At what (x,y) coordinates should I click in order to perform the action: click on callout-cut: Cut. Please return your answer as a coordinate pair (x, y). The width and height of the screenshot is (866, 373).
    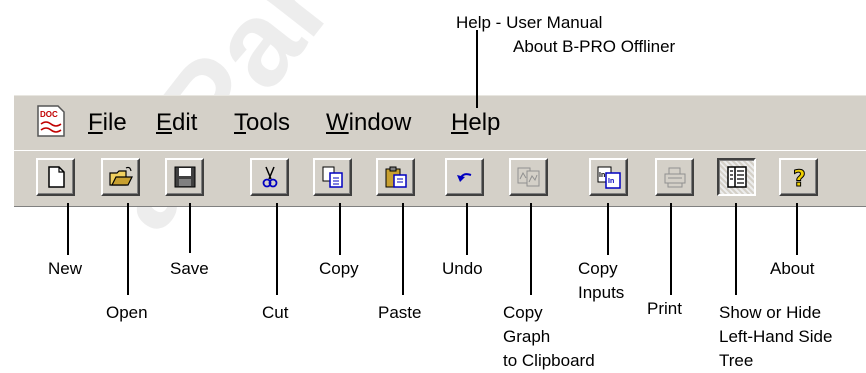
    Looking at the image, I should click on (275, 312).